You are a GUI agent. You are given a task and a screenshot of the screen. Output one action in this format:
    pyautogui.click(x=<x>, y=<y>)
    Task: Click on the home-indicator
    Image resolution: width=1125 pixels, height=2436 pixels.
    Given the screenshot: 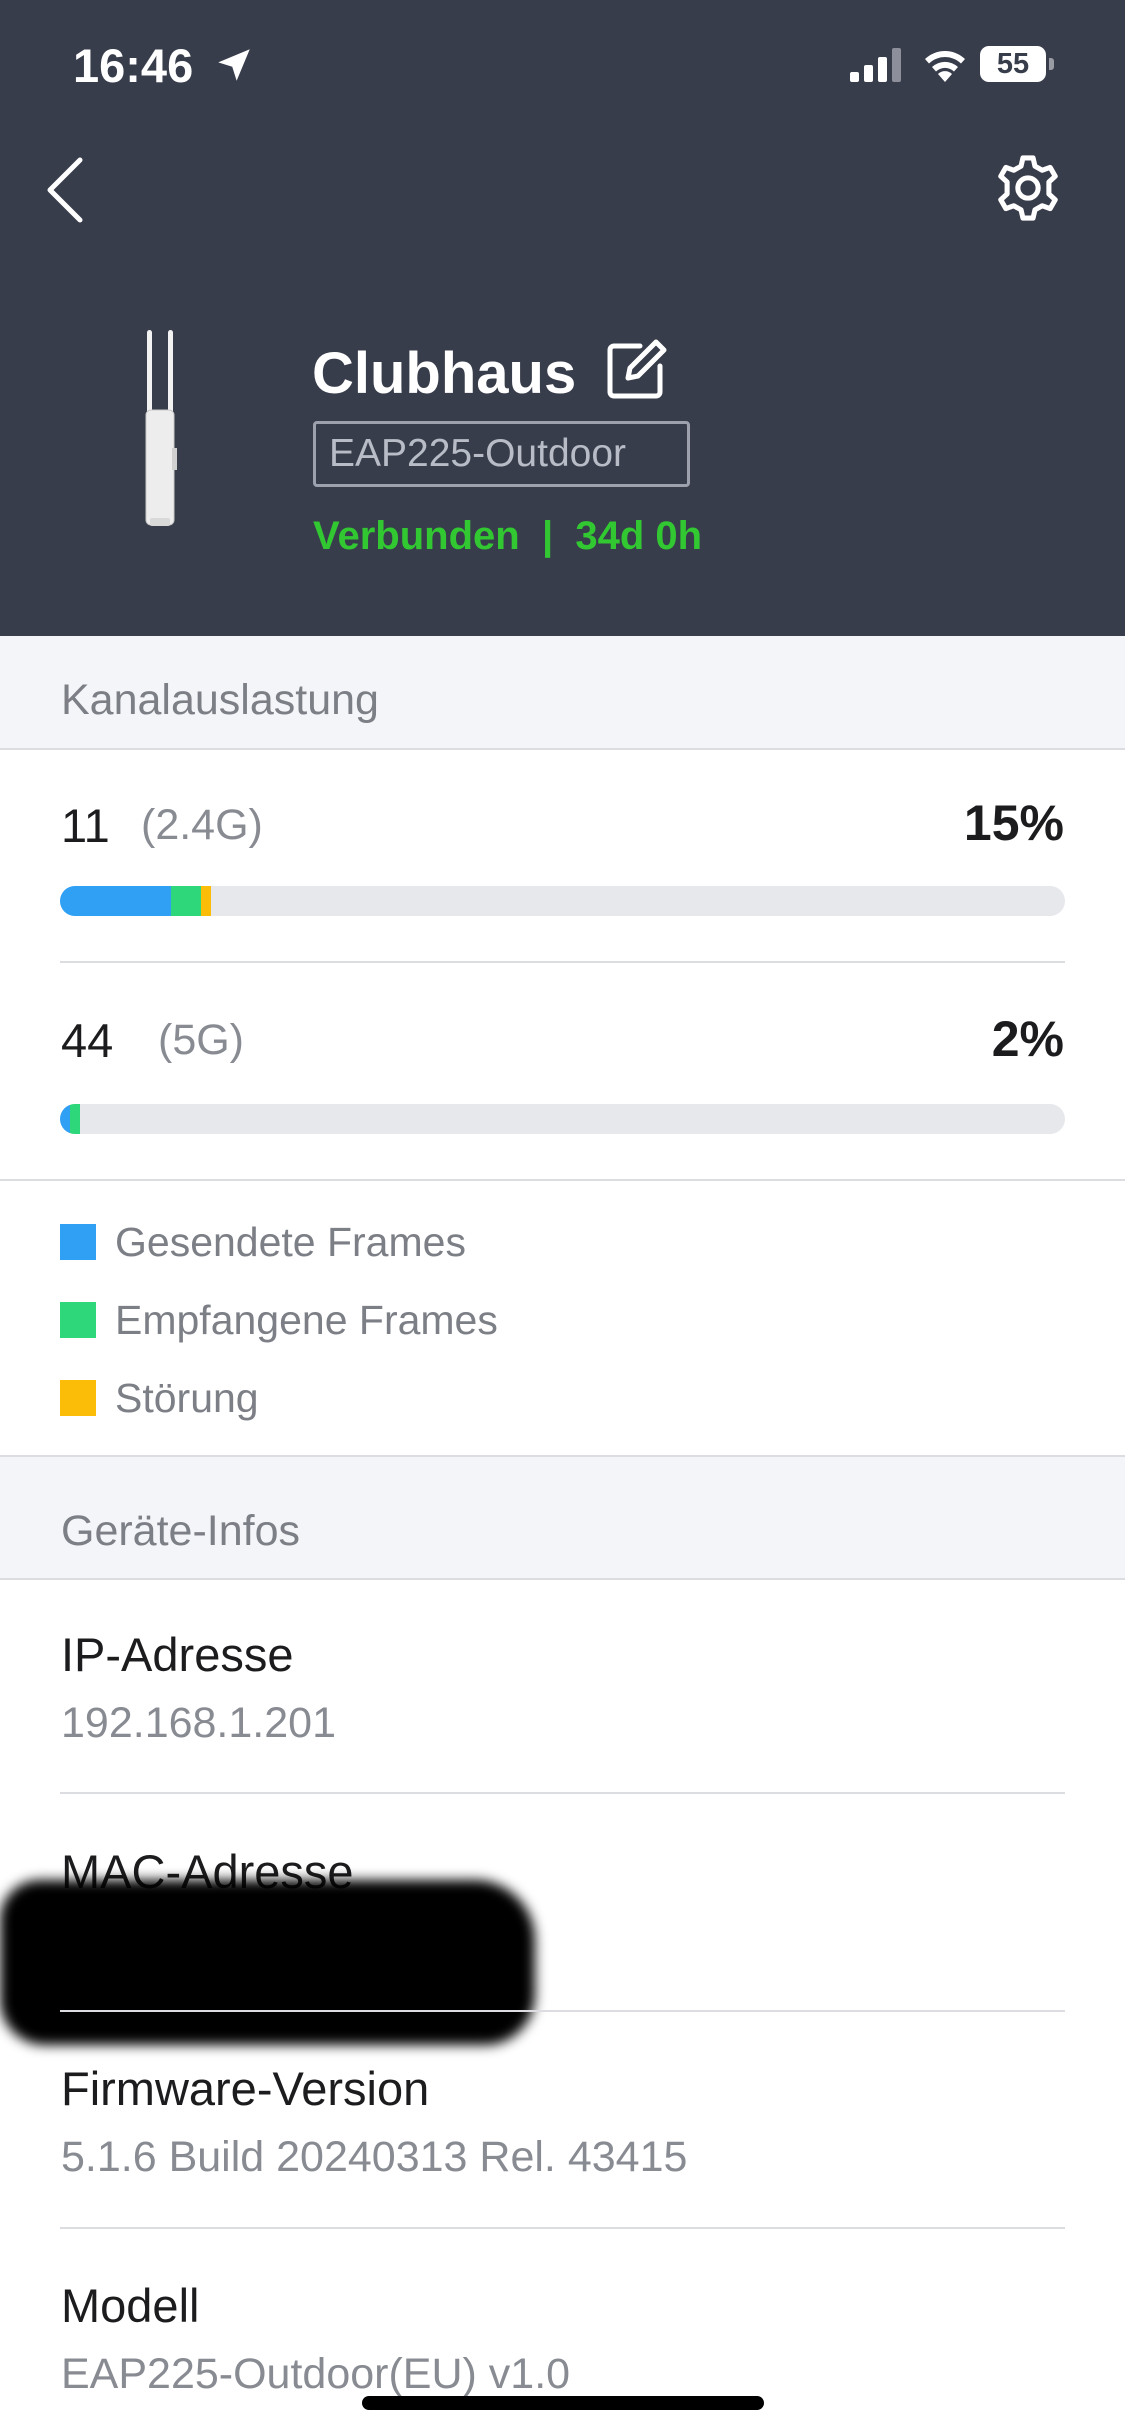 What is the action you would take?
    pyautogui.click(x=563, y=2403)
    